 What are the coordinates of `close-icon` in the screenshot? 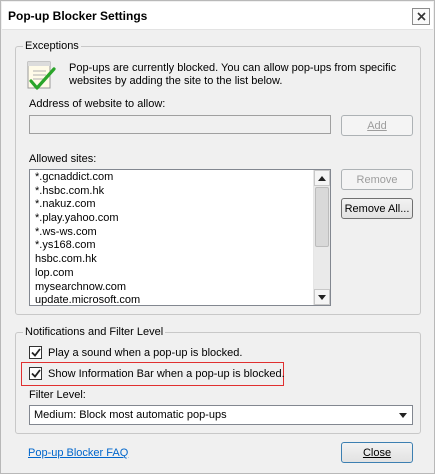 It's located at (421, 16).